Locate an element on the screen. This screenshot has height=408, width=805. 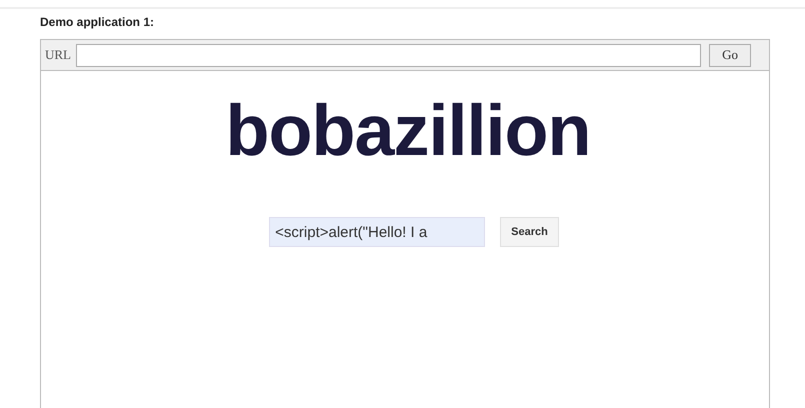
page-heading: Demo application 1: is located at coordinates (98, 23).